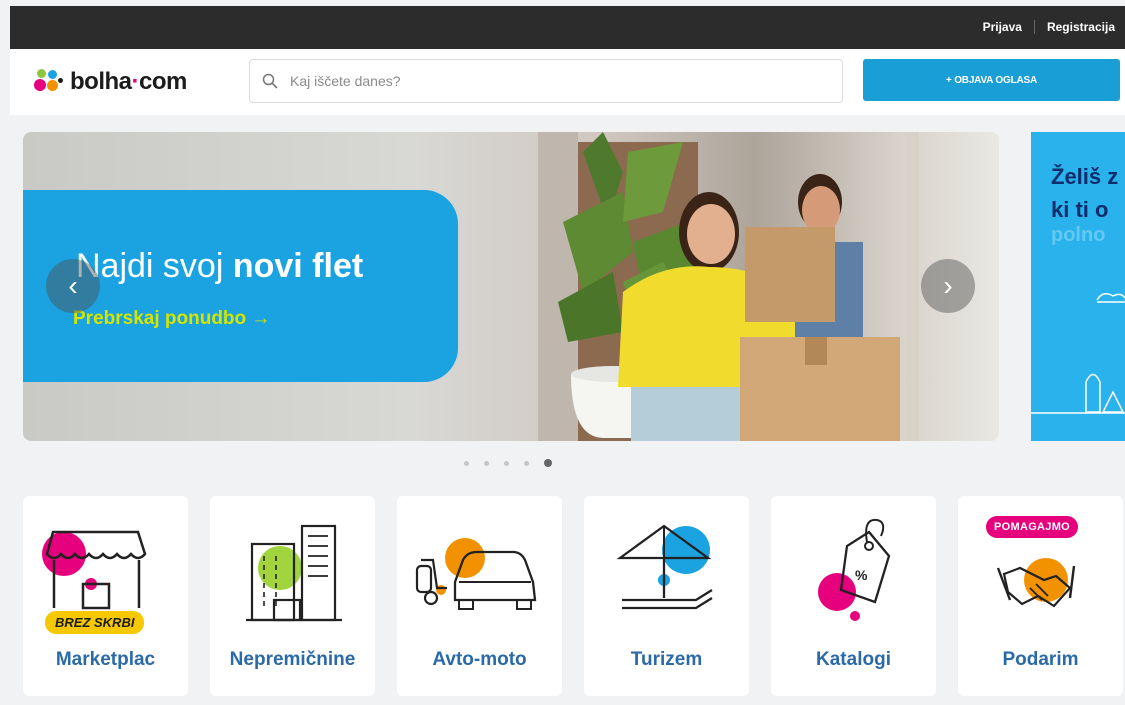 The height and width of the screenshot is (705, 1125). What do you see at coordinates (664, 567) in the screenshot?
I see `beach-umbrella-icon` at bounding box center [664, 567].